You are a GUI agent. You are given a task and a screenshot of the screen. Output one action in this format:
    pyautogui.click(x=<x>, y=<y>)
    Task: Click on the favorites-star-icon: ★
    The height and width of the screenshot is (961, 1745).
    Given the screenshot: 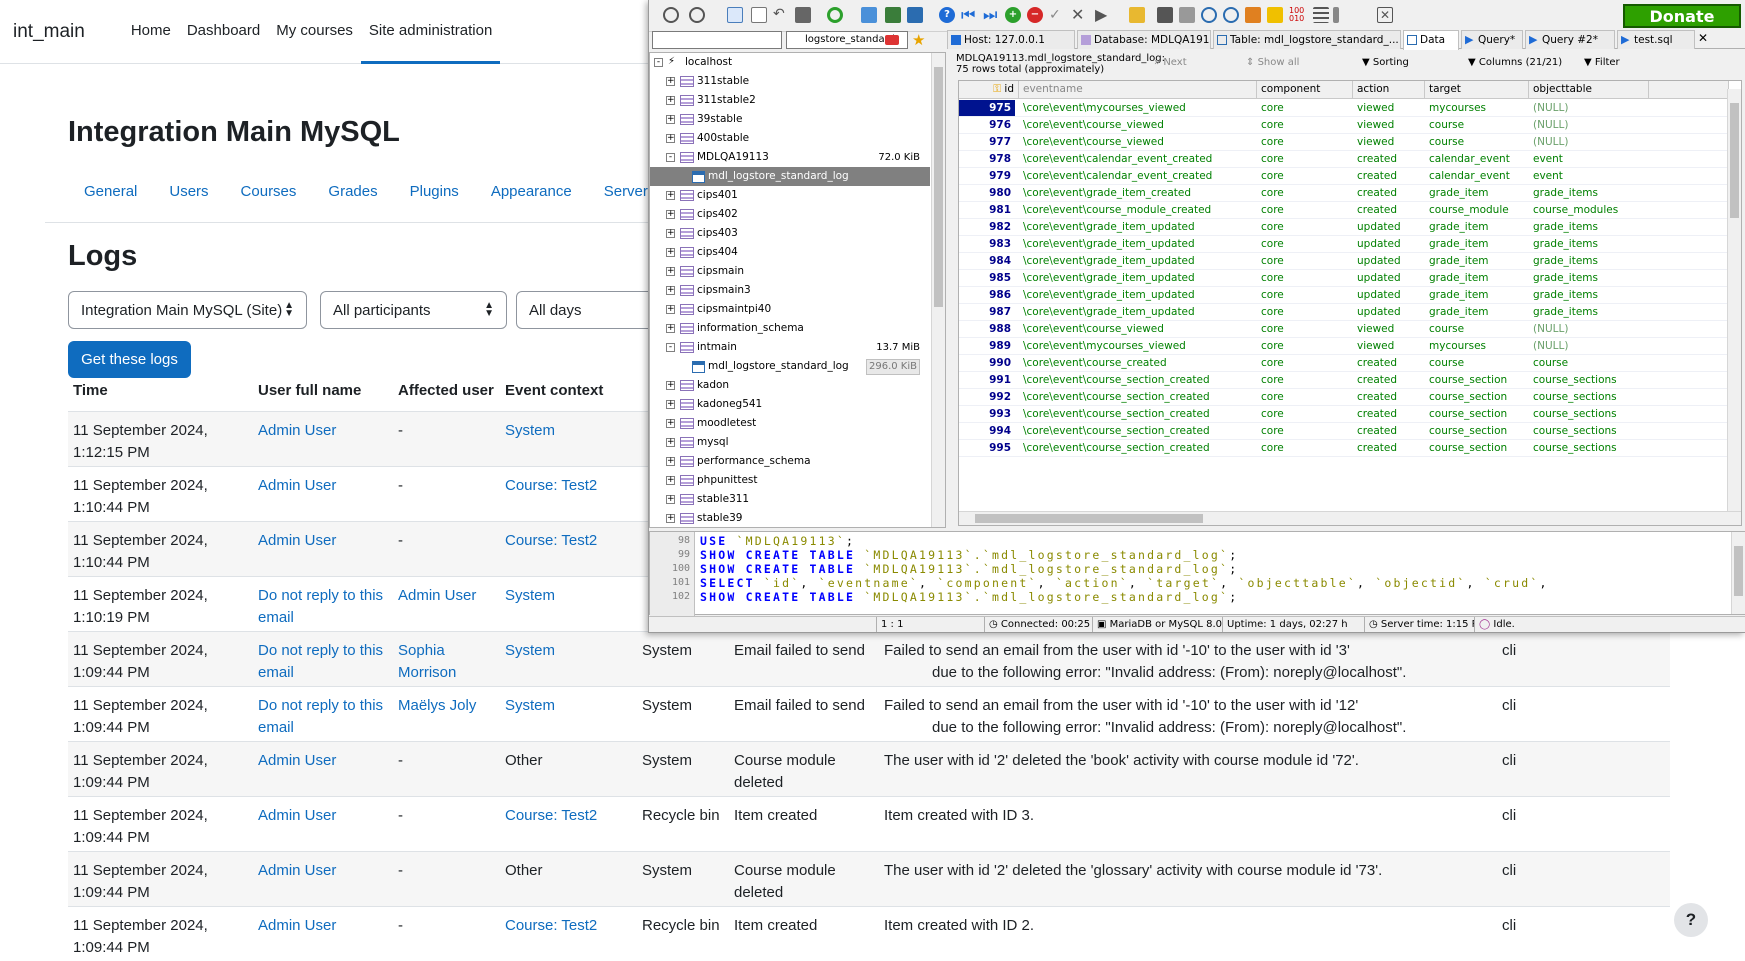 What is the action you would take?
    pyautogui.click(x=918, y=40)
    